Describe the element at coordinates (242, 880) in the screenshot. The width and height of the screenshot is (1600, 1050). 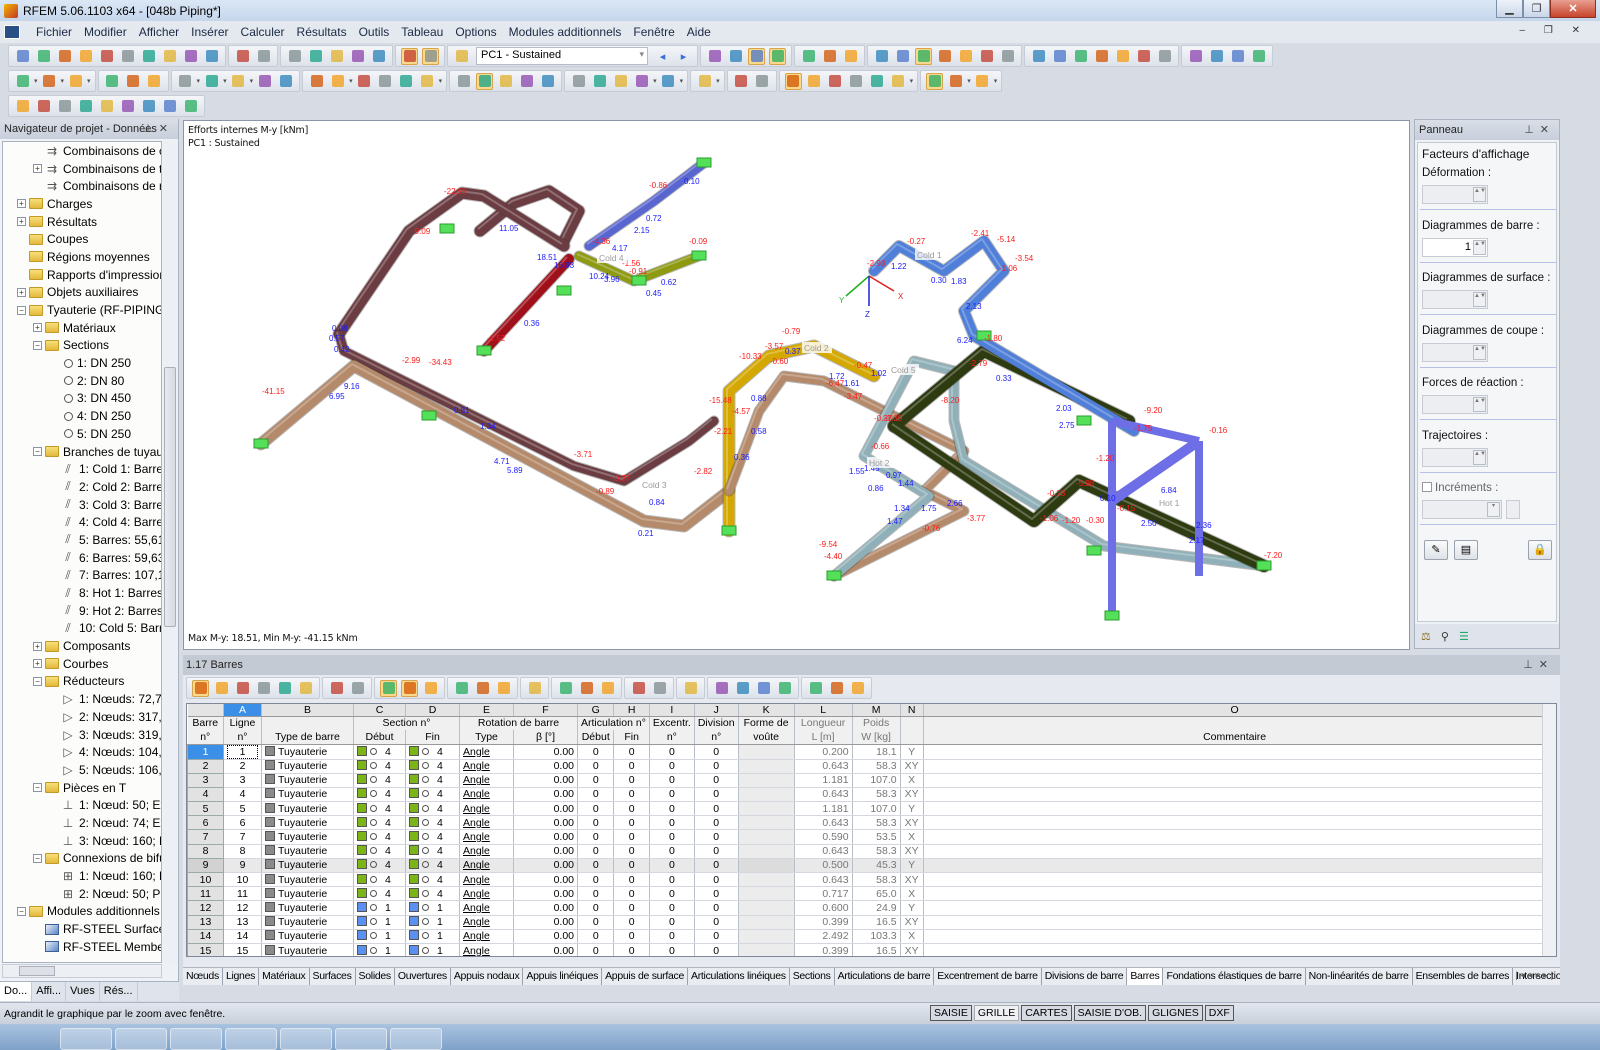
I see `line-cell: 10` at that location.